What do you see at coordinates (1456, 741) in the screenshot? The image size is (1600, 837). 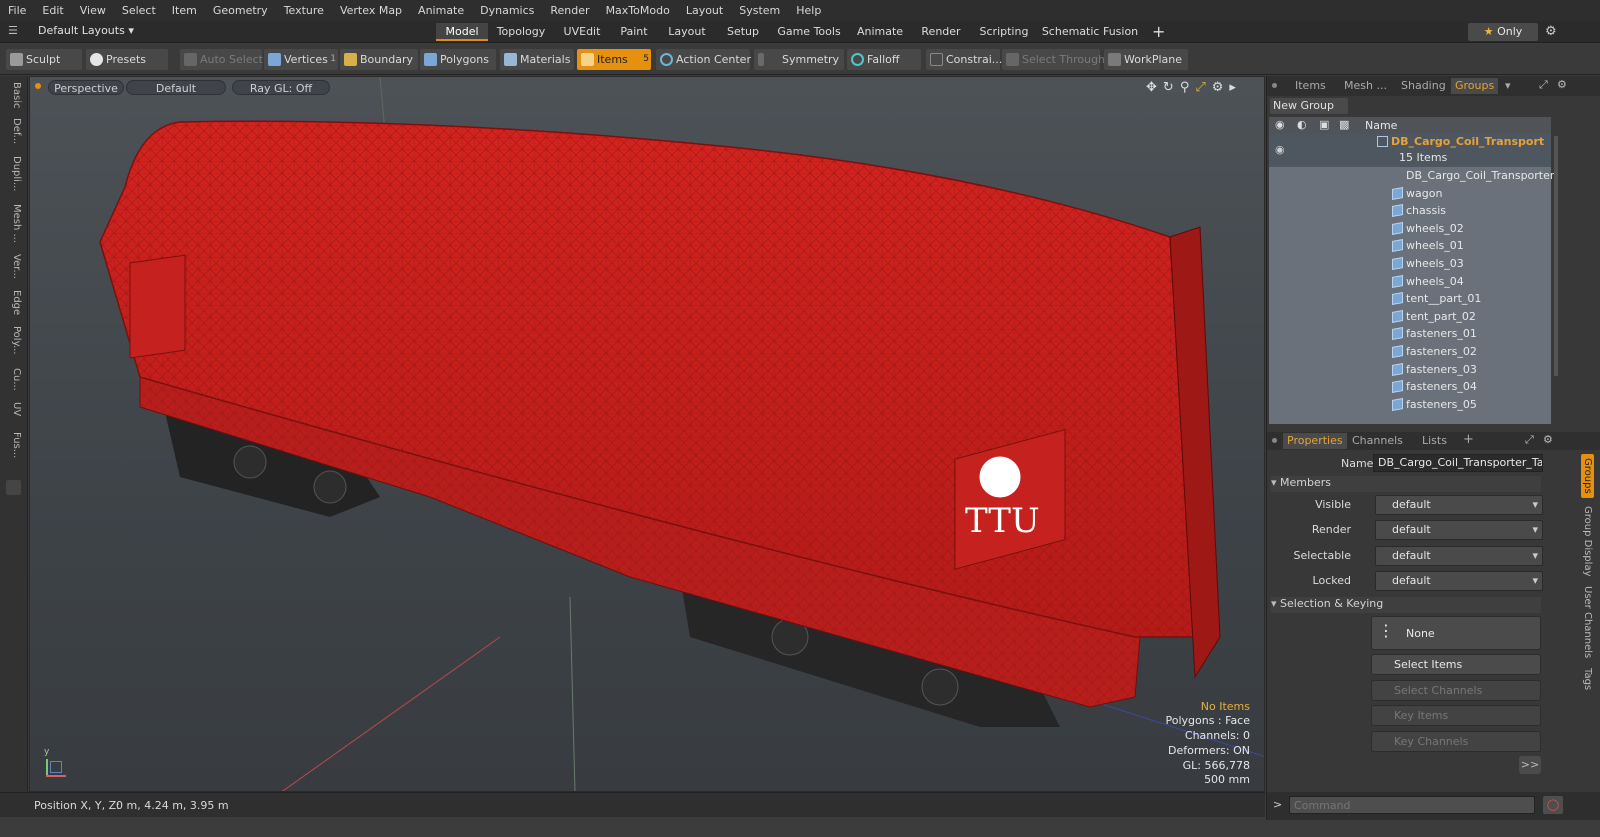 I see `key-channels-button: Key Channels` at bounding box center [1456, 741].